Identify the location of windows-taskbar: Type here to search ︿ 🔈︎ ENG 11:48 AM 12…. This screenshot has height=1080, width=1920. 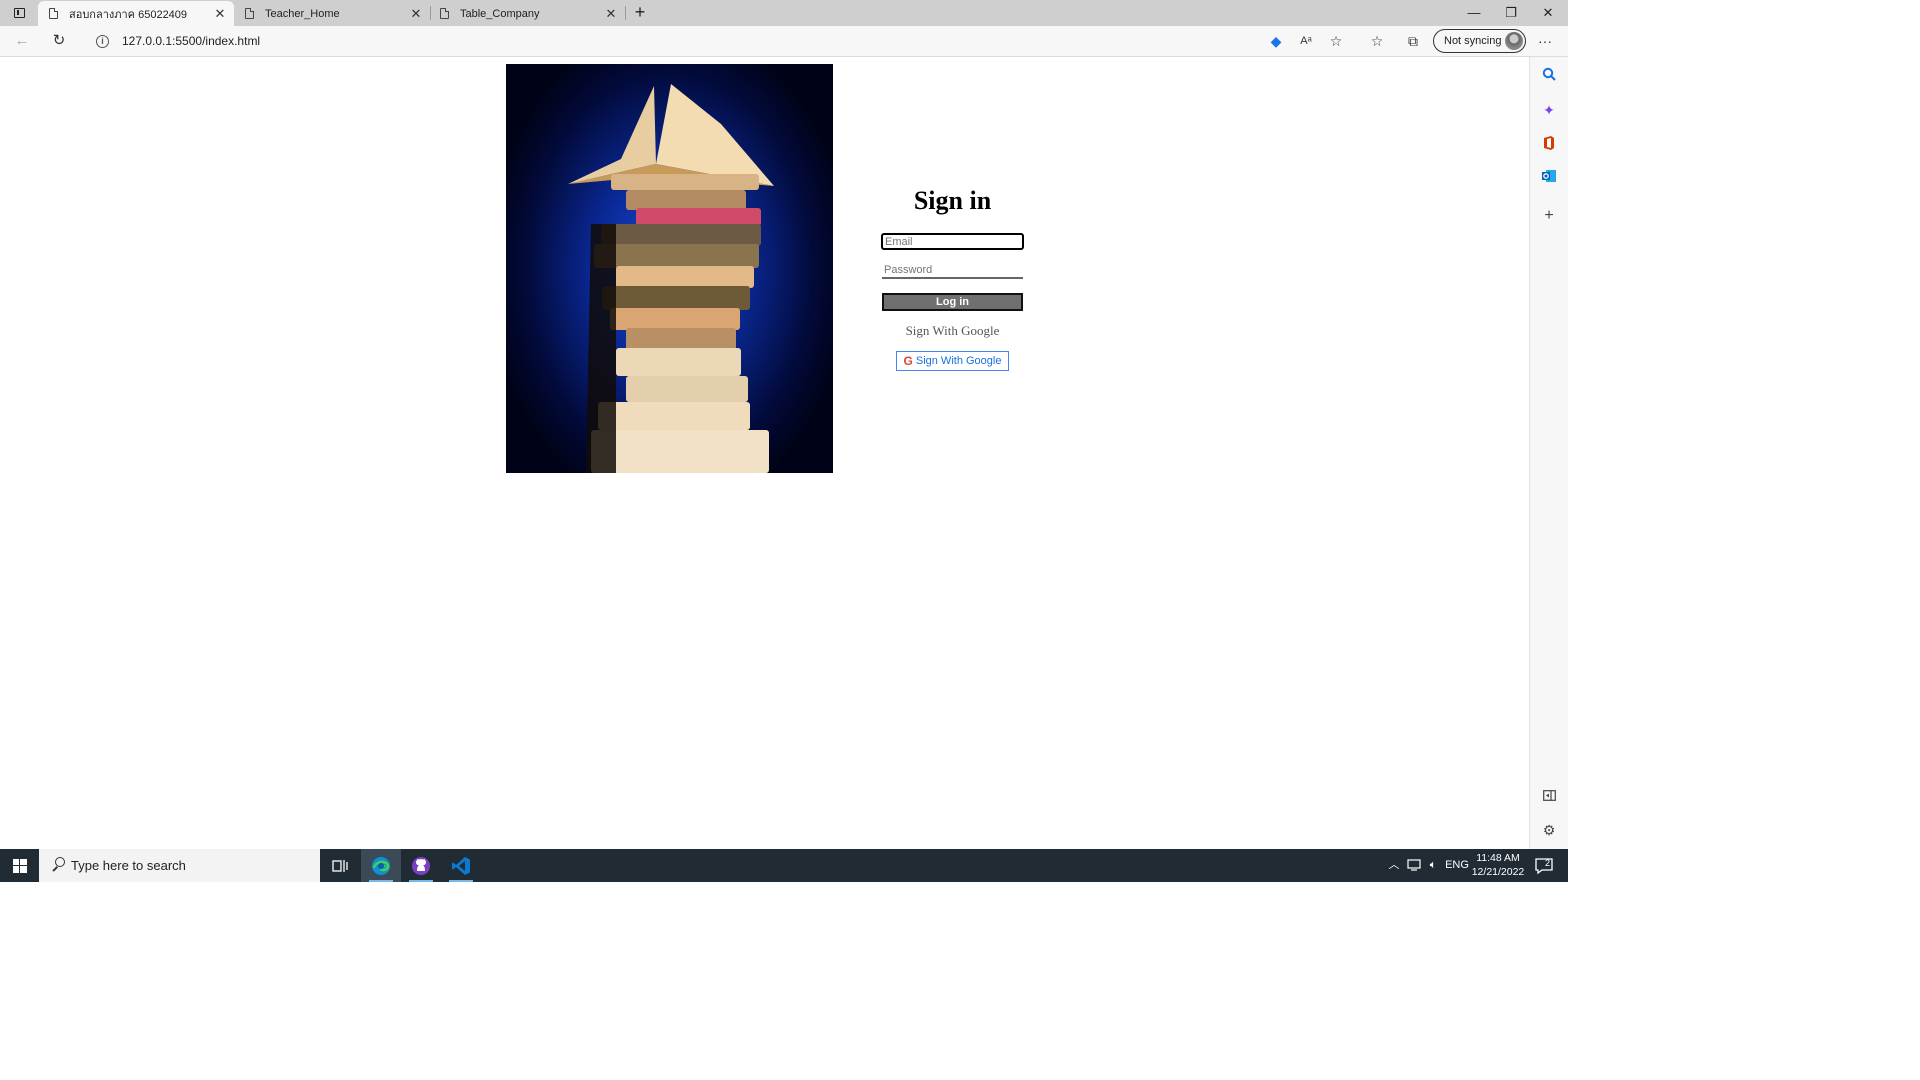
(784, 865).